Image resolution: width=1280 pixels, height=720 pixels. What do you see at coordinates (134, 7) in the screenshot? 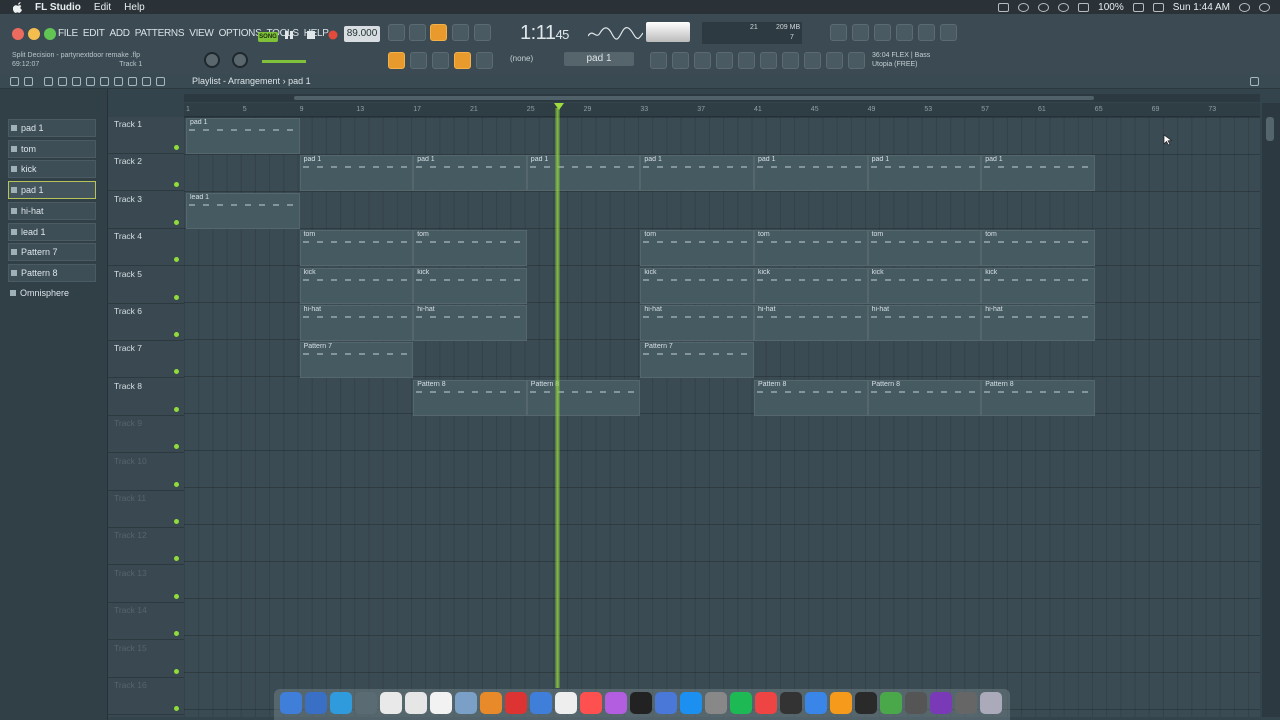
I see `menu-help: Help` at bounding box center [134, 7].